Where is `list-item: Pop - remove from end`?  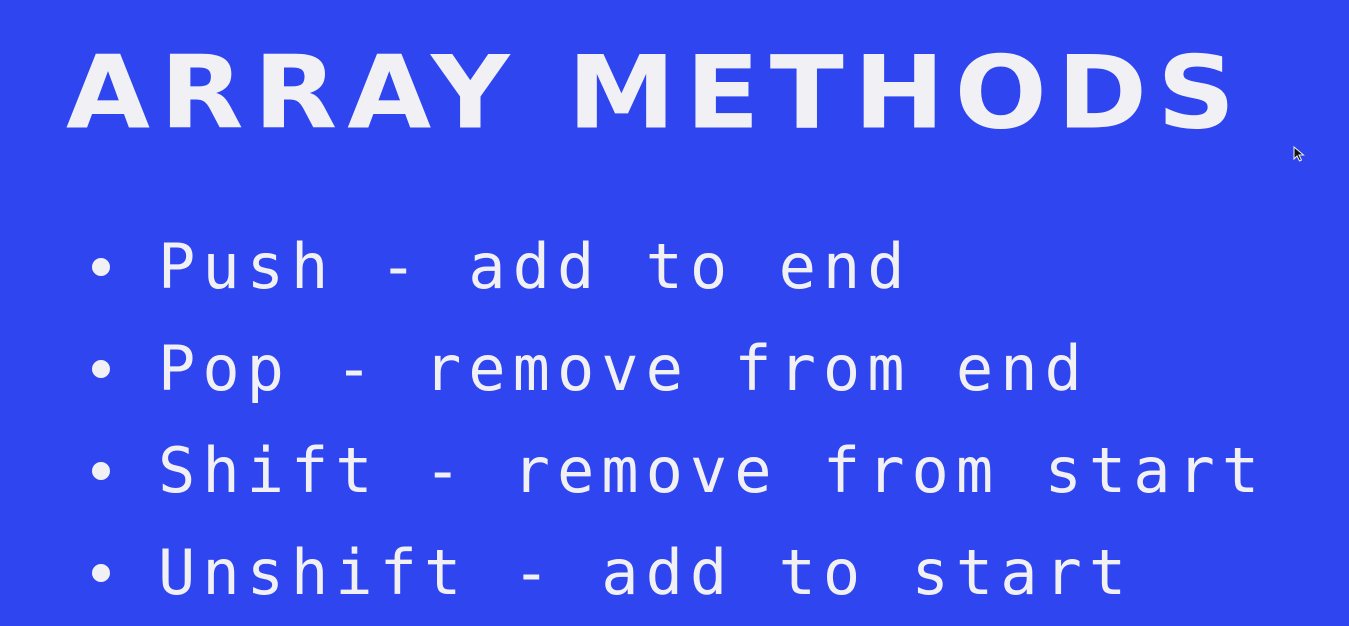 list-item: Pop - remove from end is located at coordinates (679, 369).